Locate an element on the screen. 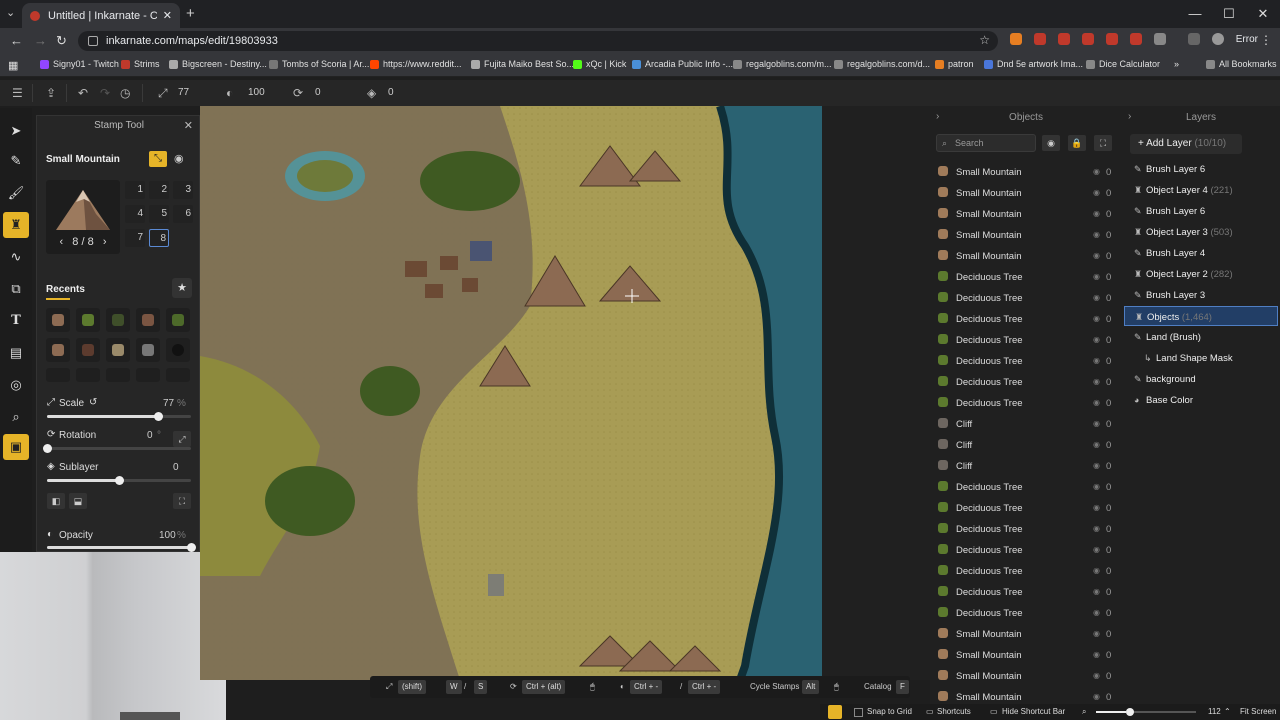 This screenshot has width=1280, height=720. next-variation-icon: › is located at coordinates (105, 242).